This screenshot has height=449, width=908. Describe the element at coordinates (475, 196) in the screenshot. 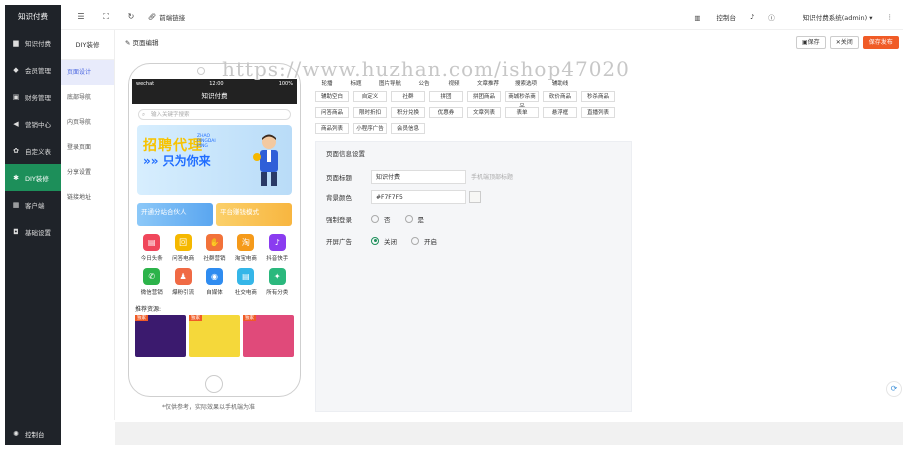

I see `bg-color-swatch` at that location.